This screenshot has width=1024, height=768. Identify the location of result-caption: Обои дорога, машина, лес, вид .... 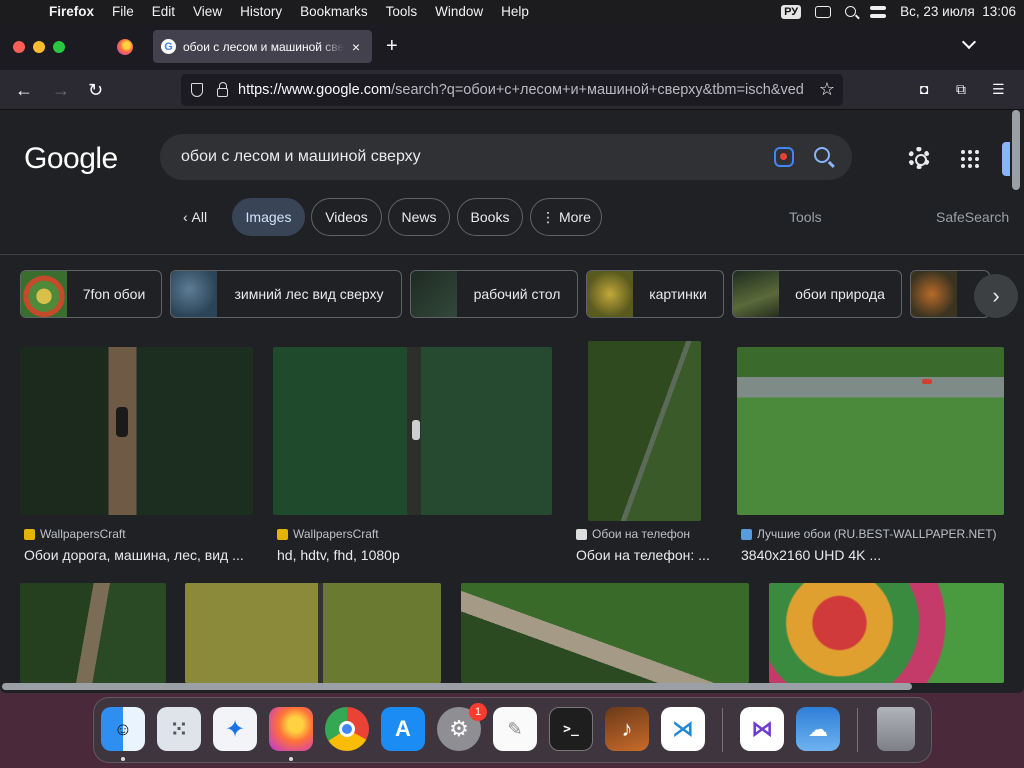
(134, 555).